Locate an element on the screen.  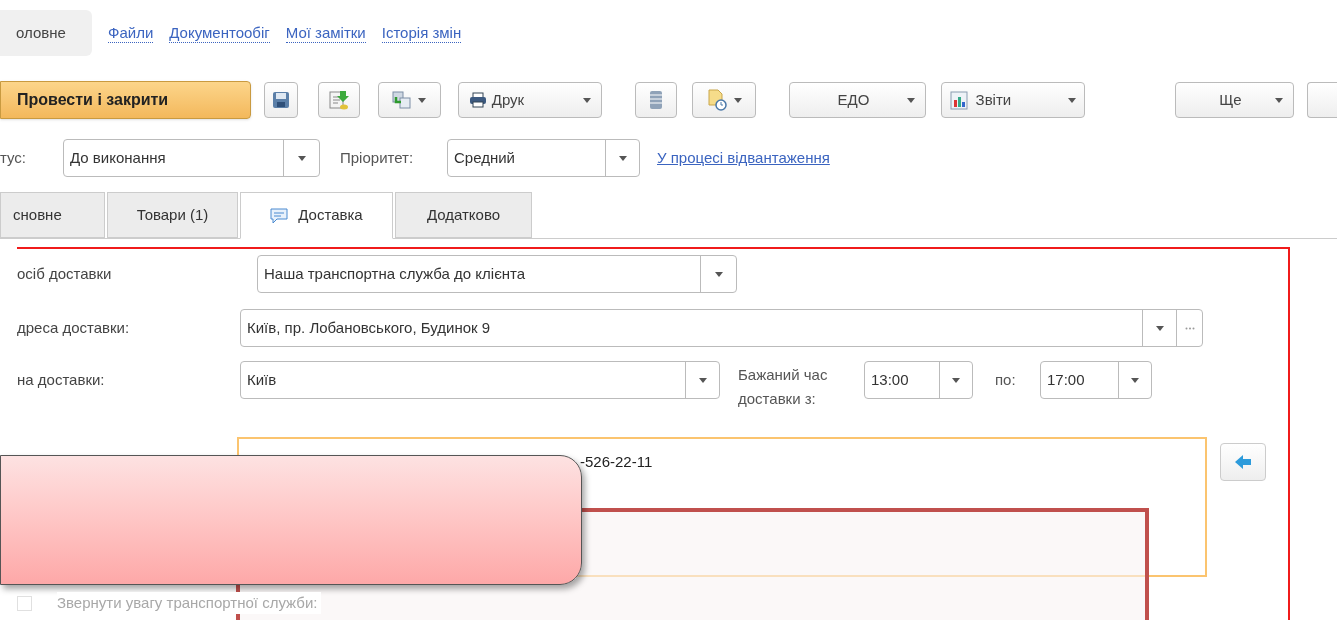
section-link: Історія змін is located at coordinates (421, 33).